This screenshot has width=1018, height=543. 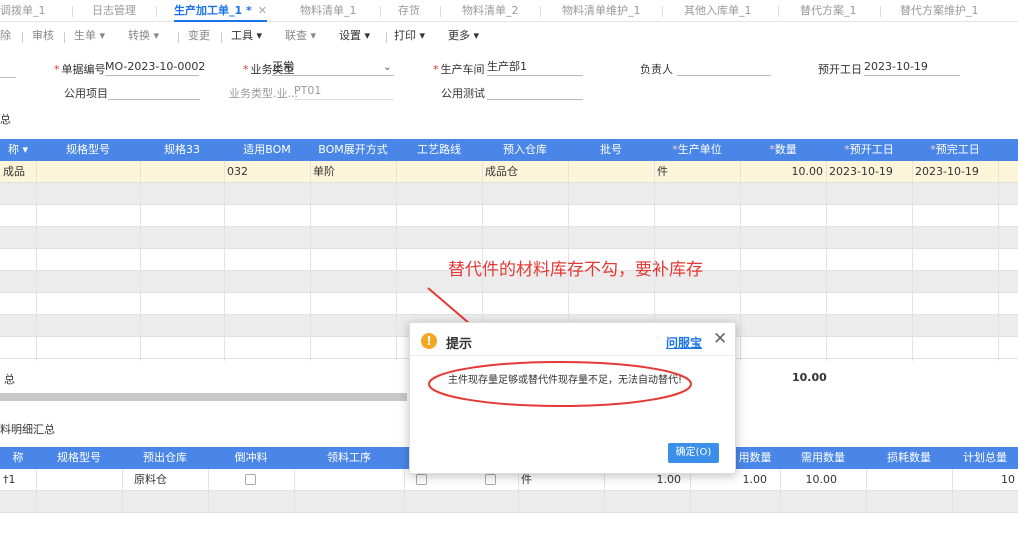 What do you see at coordinates (154, 92) in the screenshot?
I see `public-item-field` at bounding box center [154, 92].